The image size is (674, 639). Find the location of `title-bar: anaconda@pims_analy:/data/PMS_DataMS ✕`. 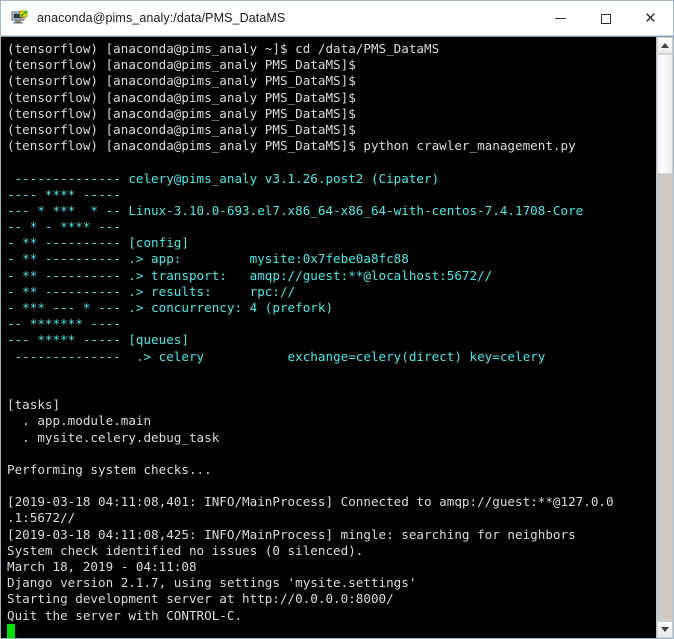

title-bar: anaconda@pims_analy:/data/PMS_DataMS ✕ is located at coordinates (337, 18).